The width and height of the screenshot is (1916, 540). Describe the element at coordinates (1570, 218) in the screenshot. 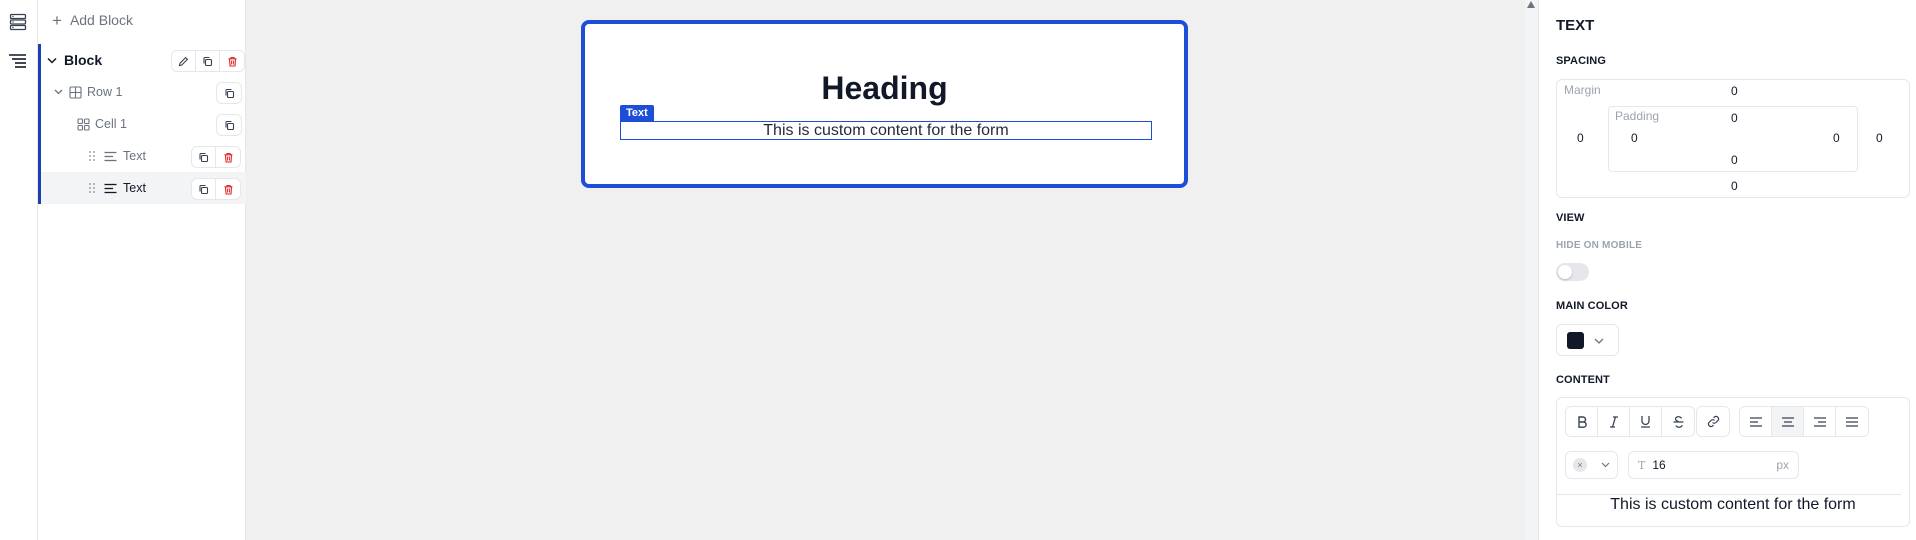

I see `view-section-label: VIEW` at that location.